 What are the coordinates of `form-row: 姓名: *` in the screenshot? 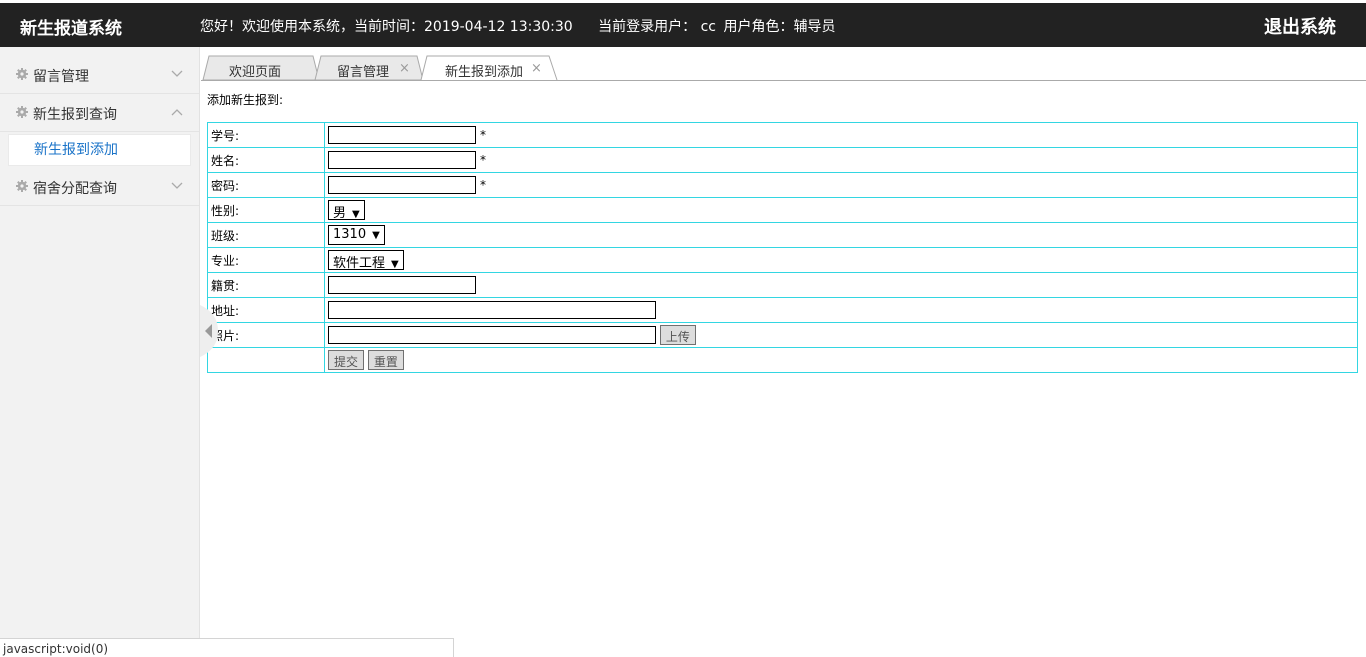 It's located at (782, 160).